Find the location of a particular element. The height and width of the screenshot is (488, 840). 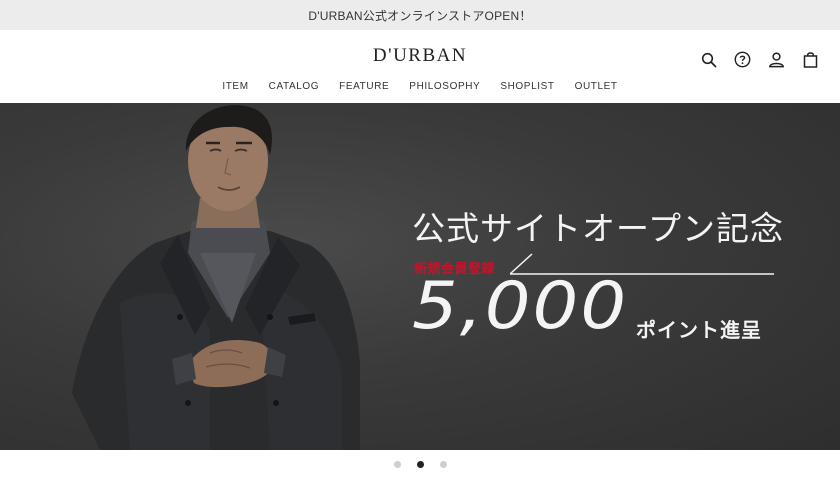

hero-headline: 公式サイトオープン記念 is located at coordinates (598, 228).